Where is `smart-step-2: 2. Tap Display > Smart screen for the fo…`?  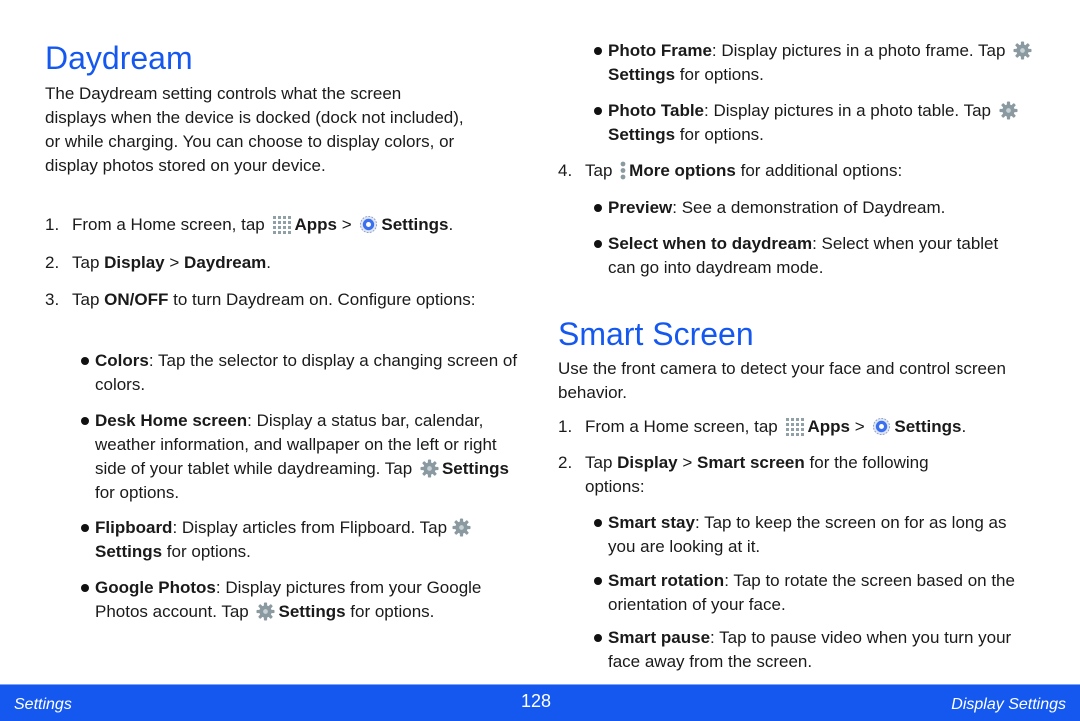 smart-step-2: 2. Tap Display > Smart screen for the fo… is located at coordinates (771, 475).